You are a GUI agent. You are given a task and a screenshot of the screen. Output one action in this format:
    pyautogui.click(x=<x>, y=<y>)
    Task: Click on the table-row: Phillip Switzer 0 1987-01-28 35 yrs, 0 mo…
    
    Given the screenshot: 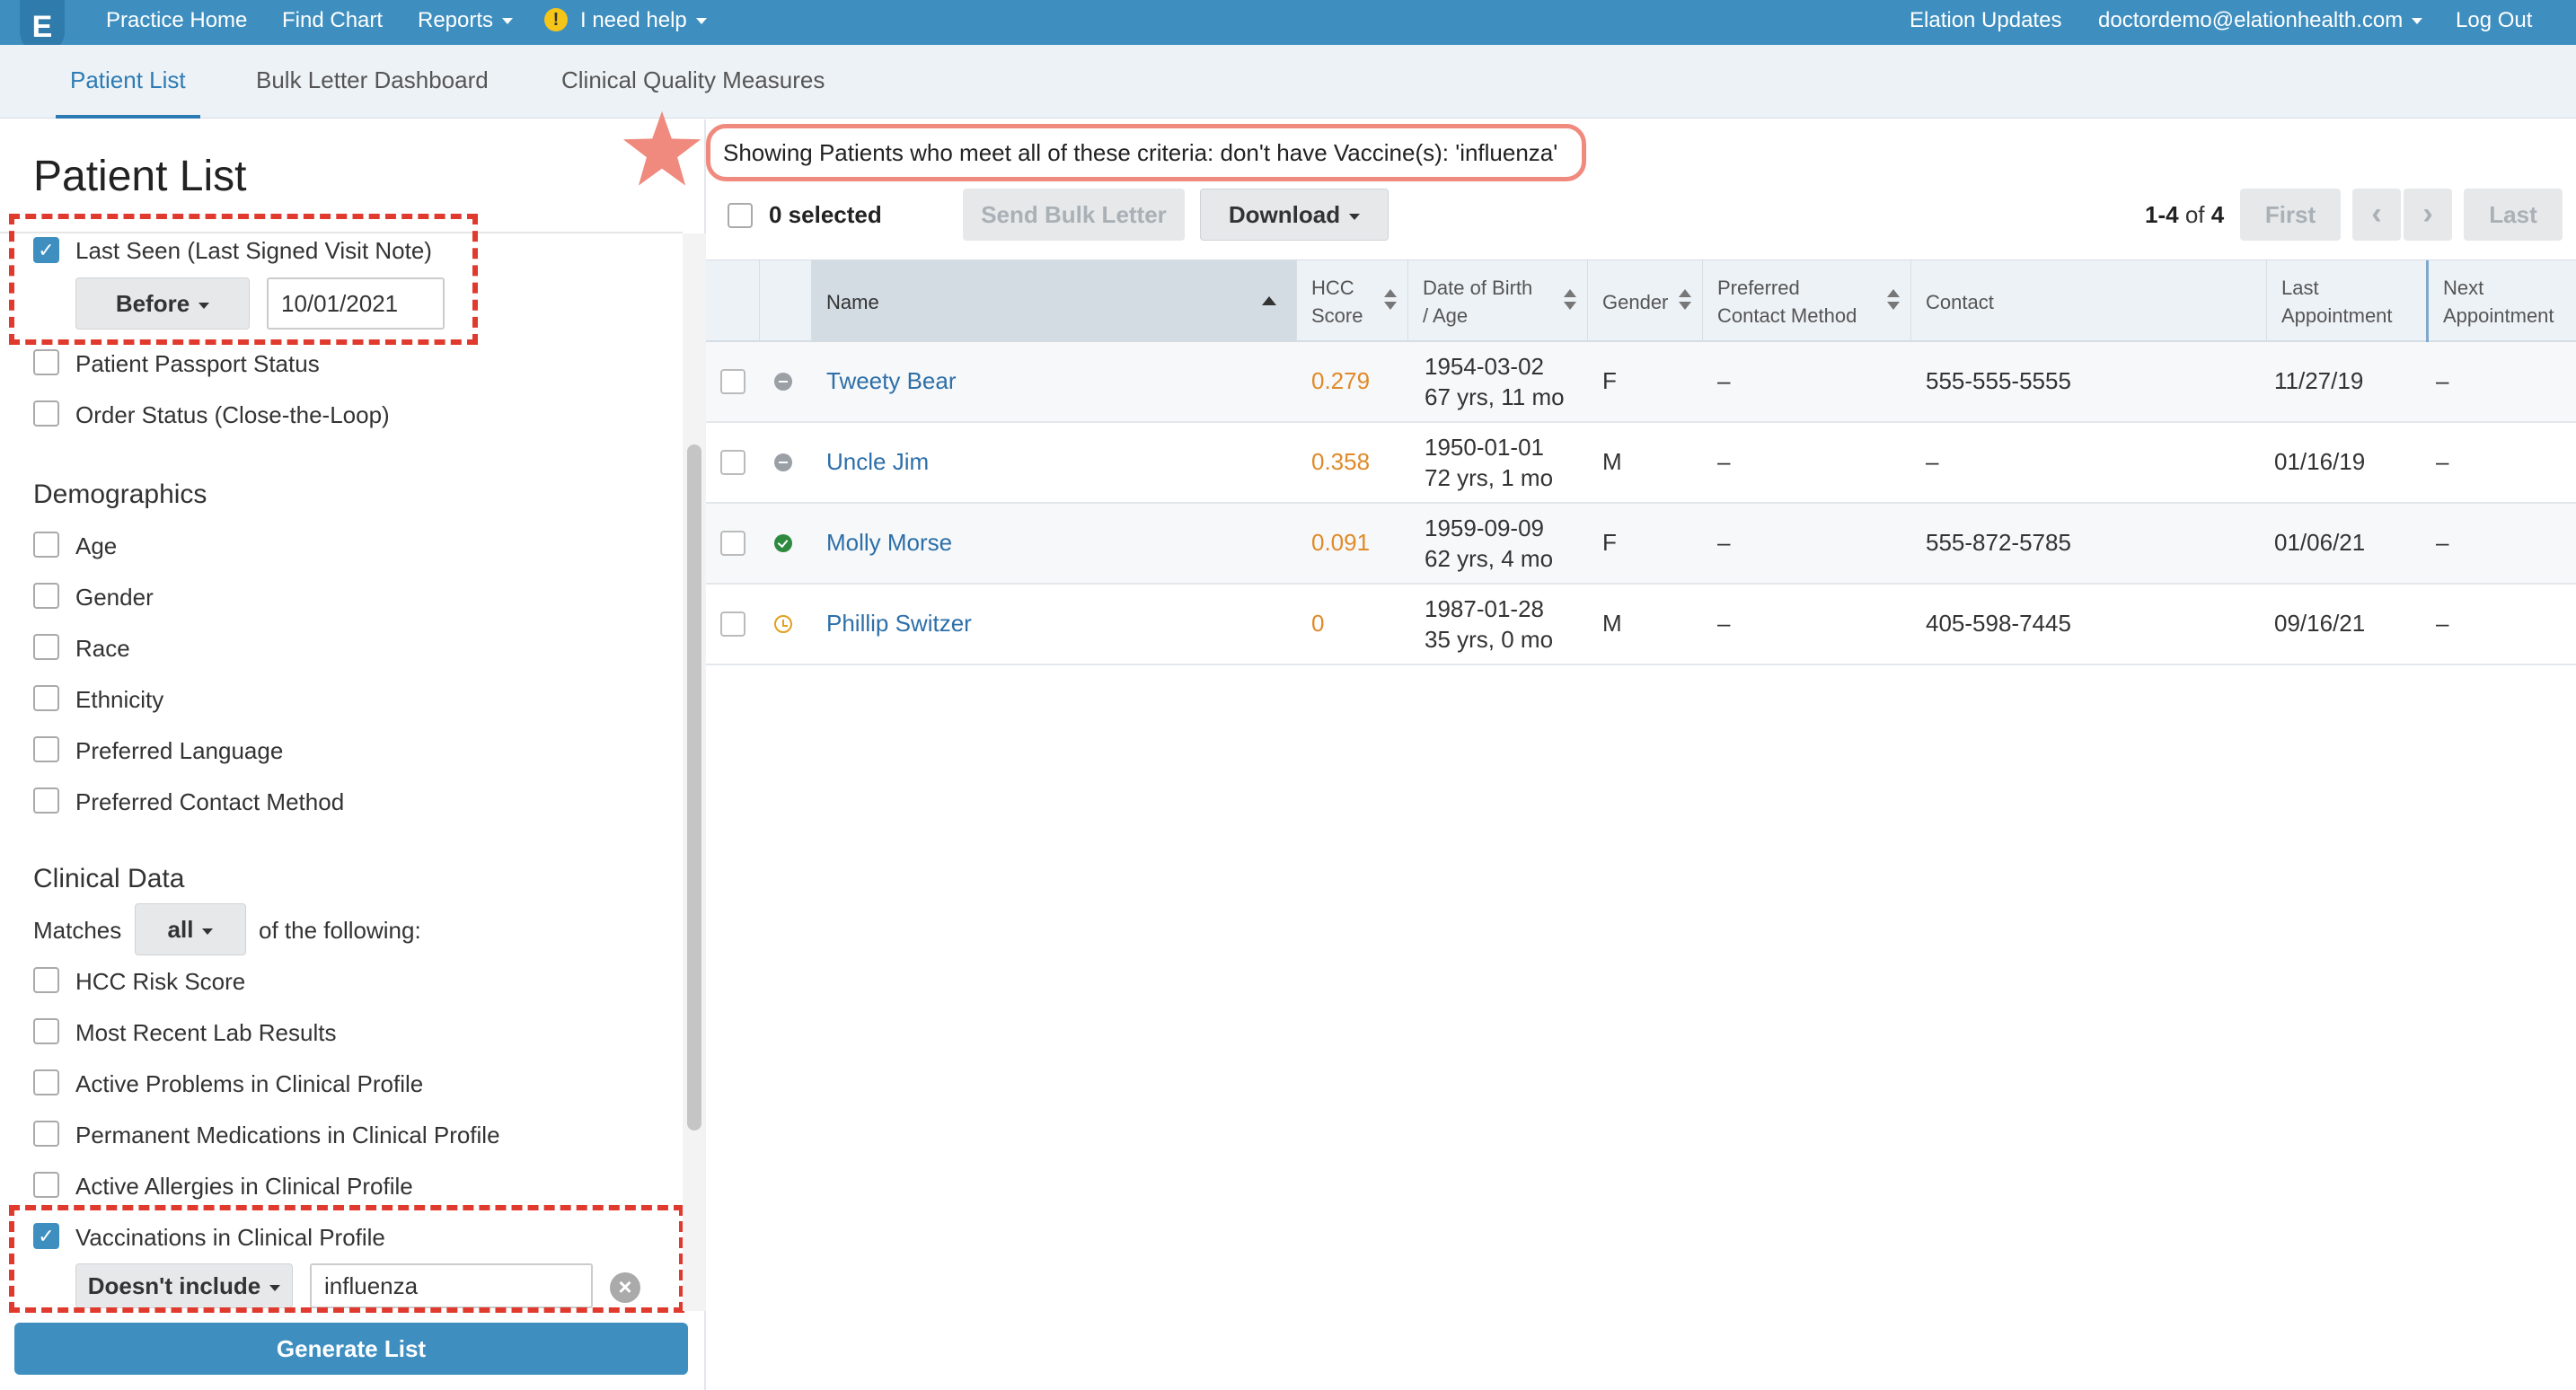 What is the action you would take?
    pyautogui.click(x=1641, y=625)
    